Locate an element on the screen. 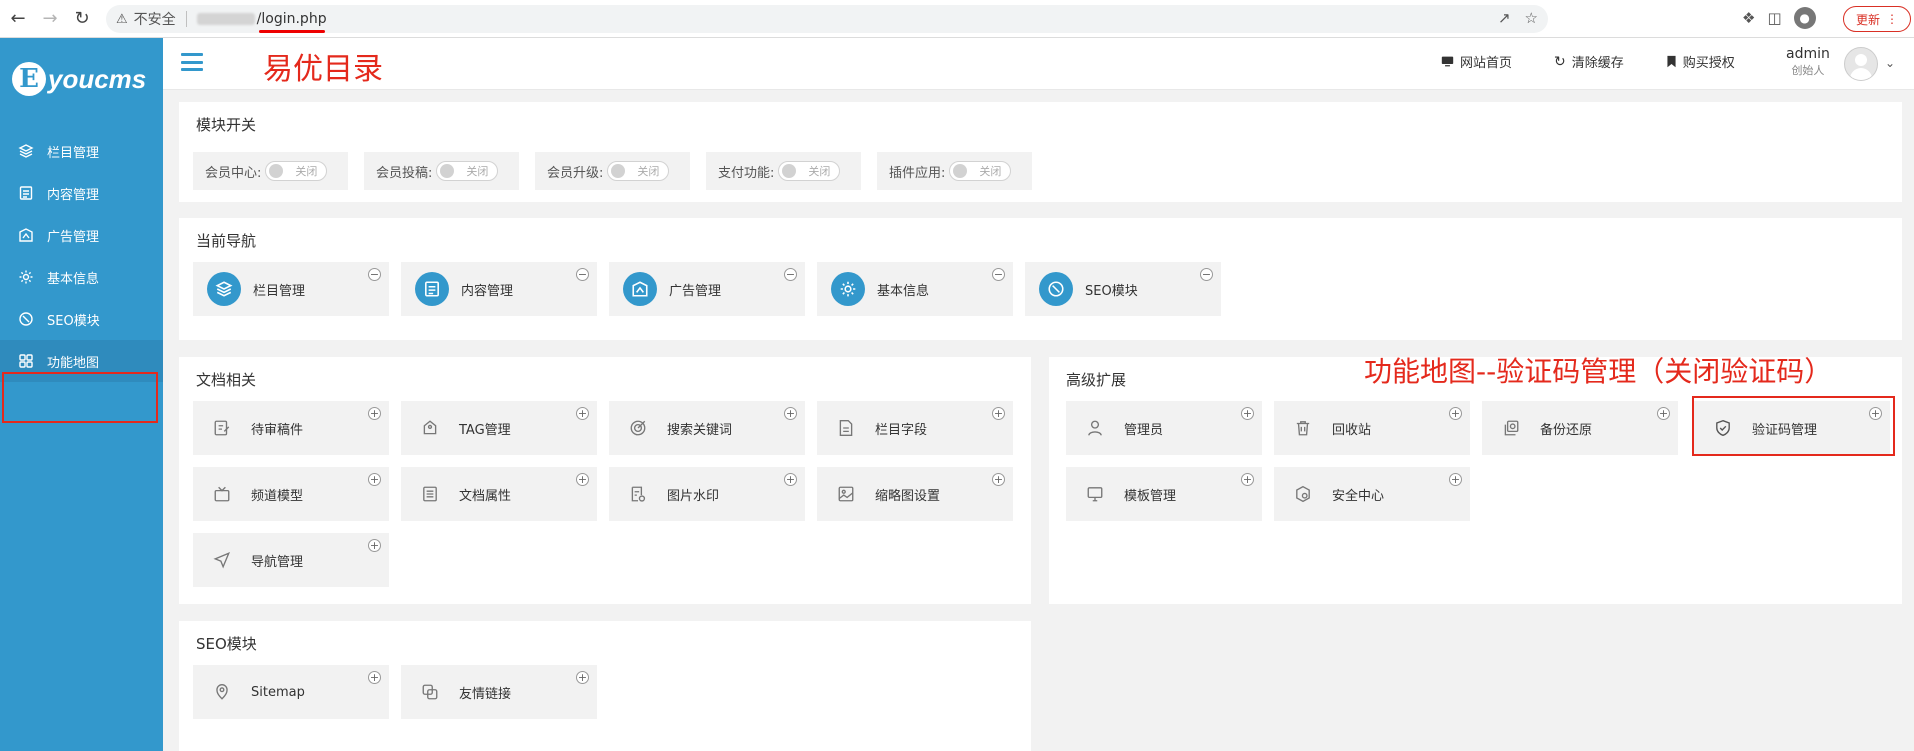 This screenshot has width=1914, height=751. sidebar-item-ads: 广告管理 is located at coordinates (81, 235).